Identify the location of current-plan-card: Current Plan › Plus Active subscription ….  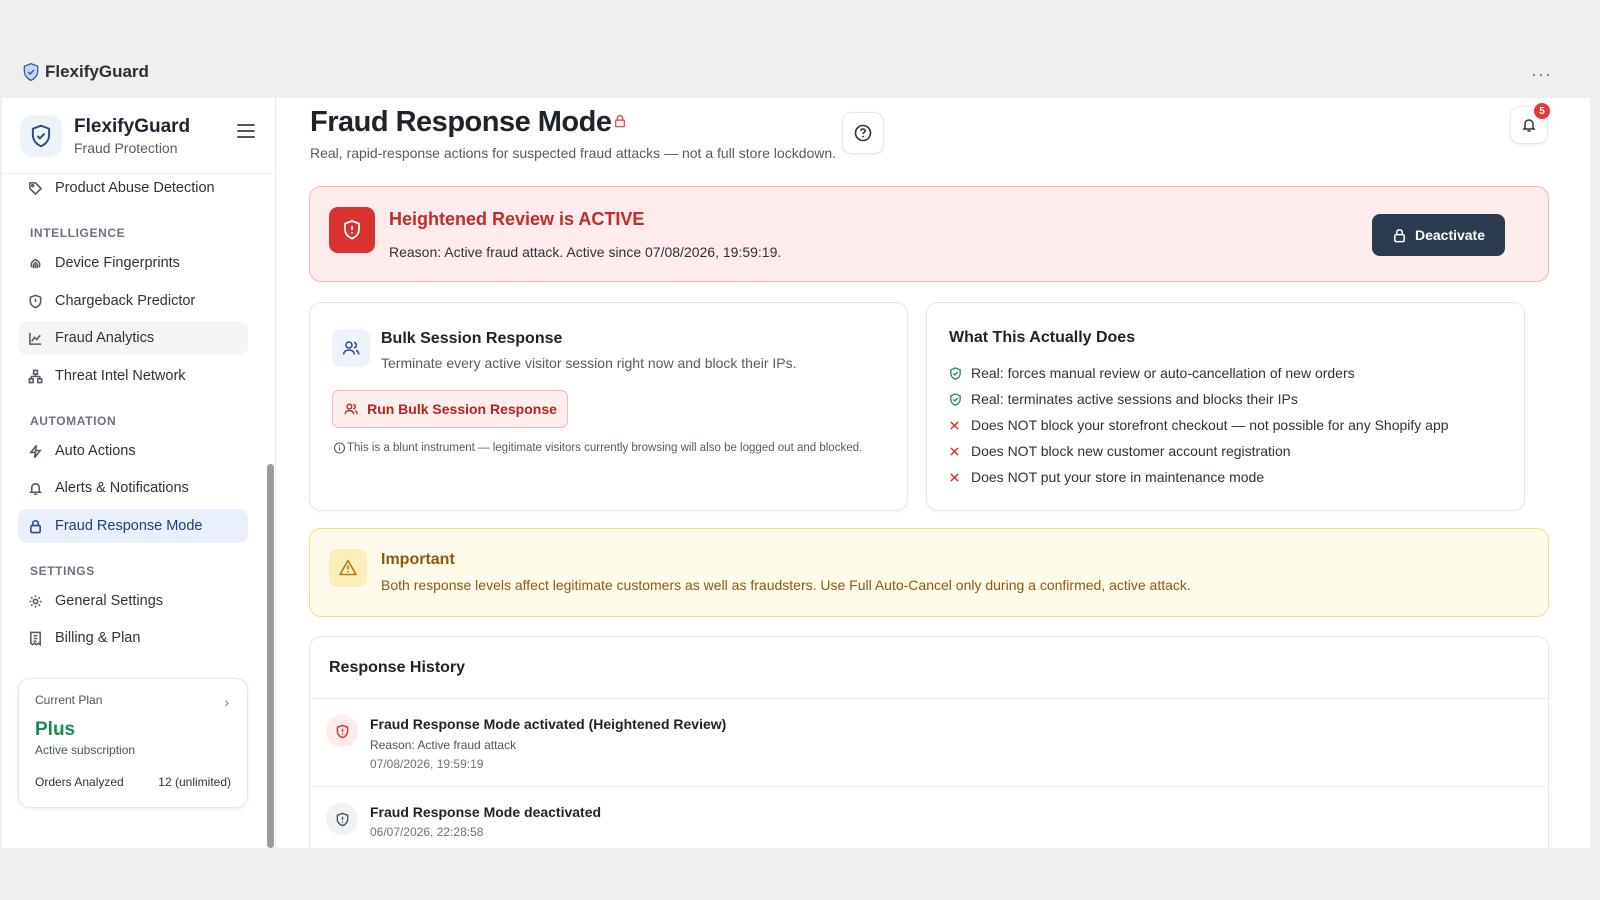
(133, 743).